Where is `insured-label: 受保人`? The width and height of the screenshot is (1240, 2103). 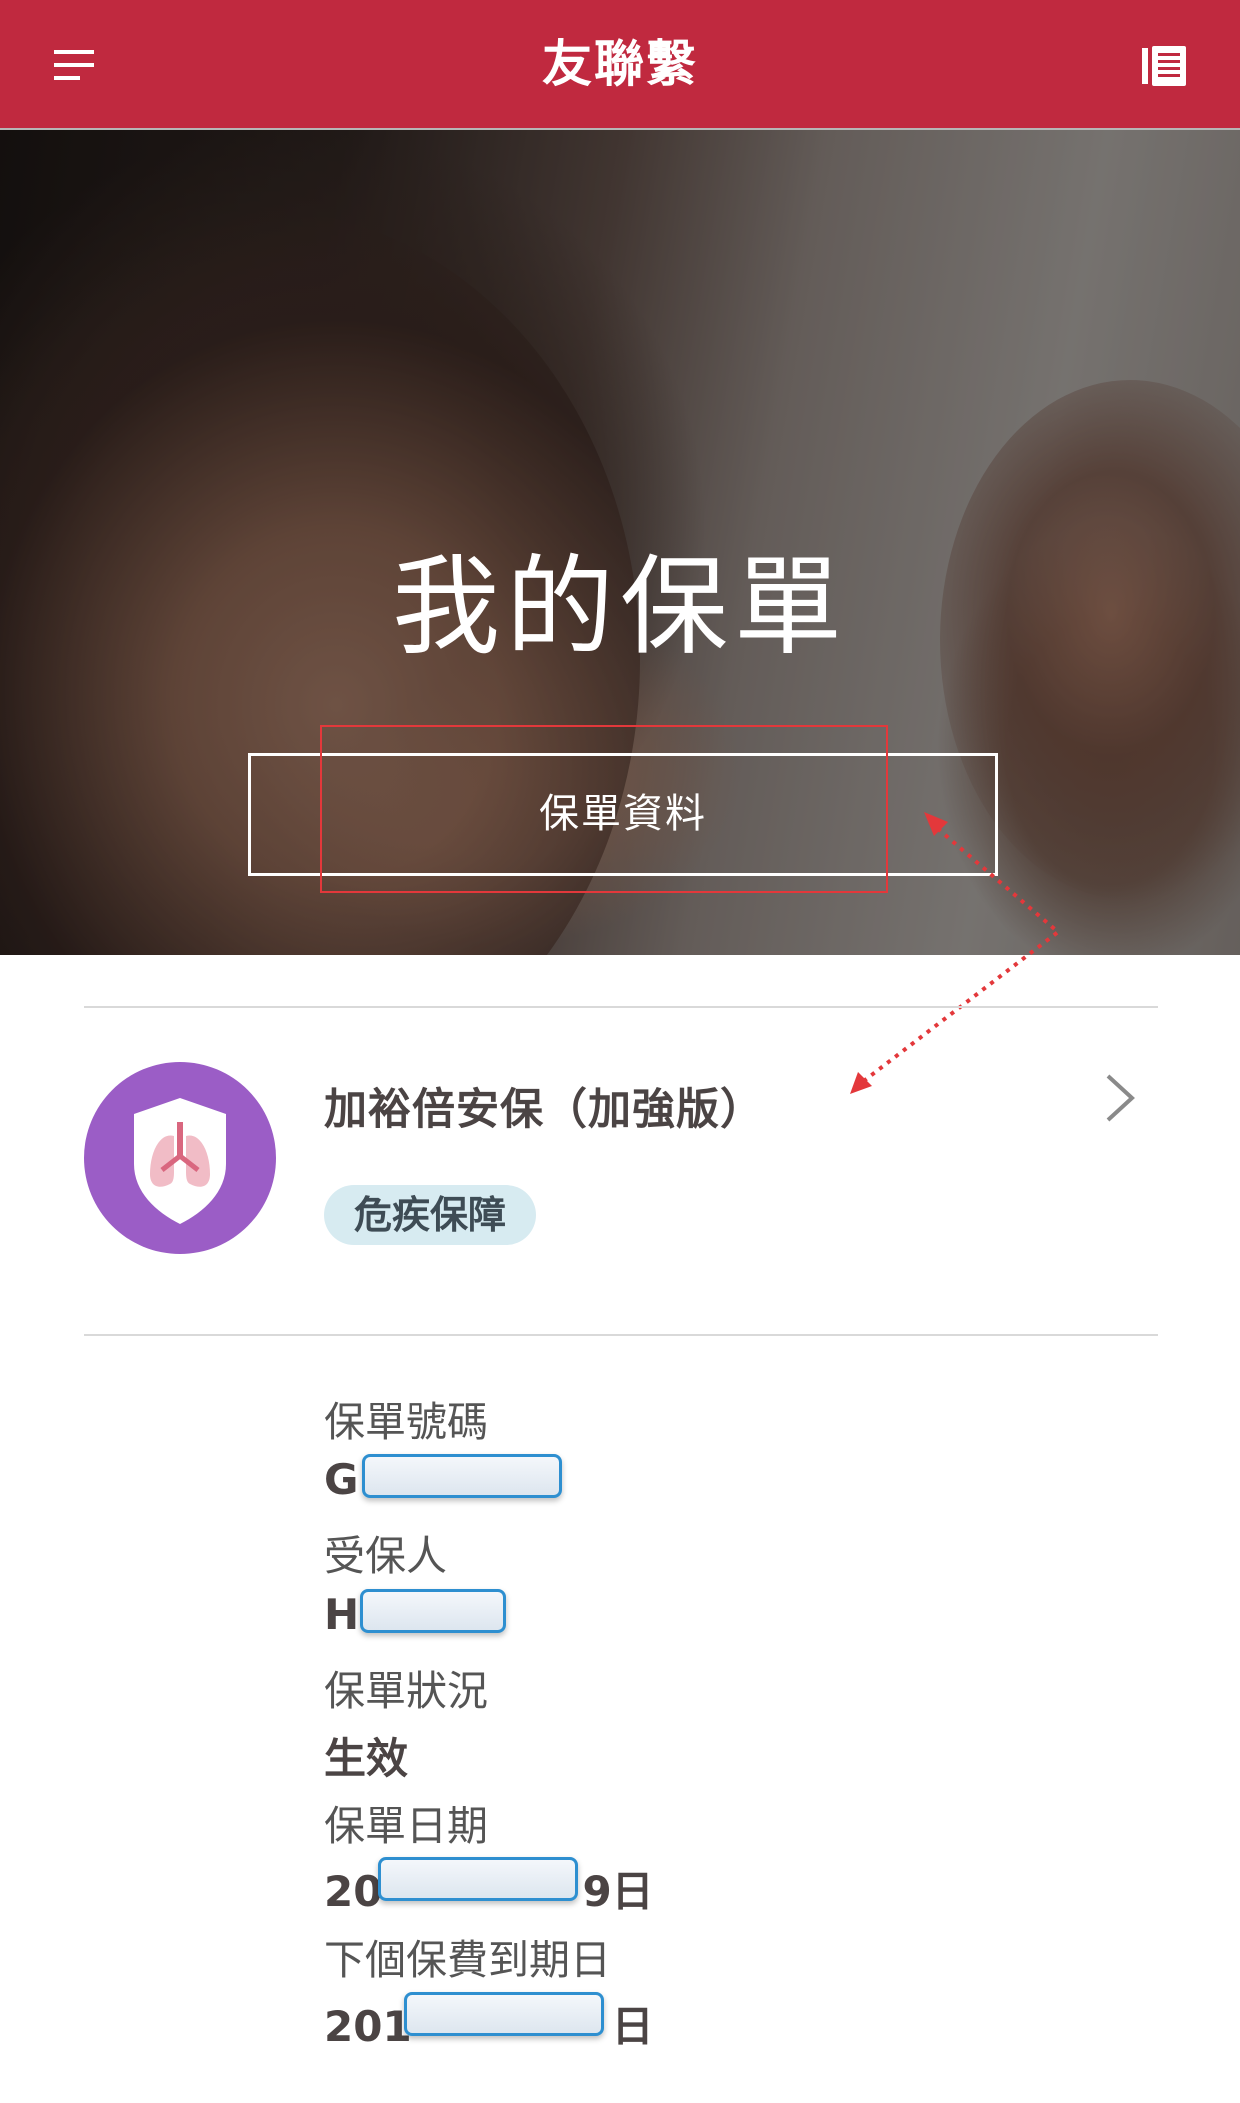 insured-label: 受保人 is located at coordinates (385, 1556).